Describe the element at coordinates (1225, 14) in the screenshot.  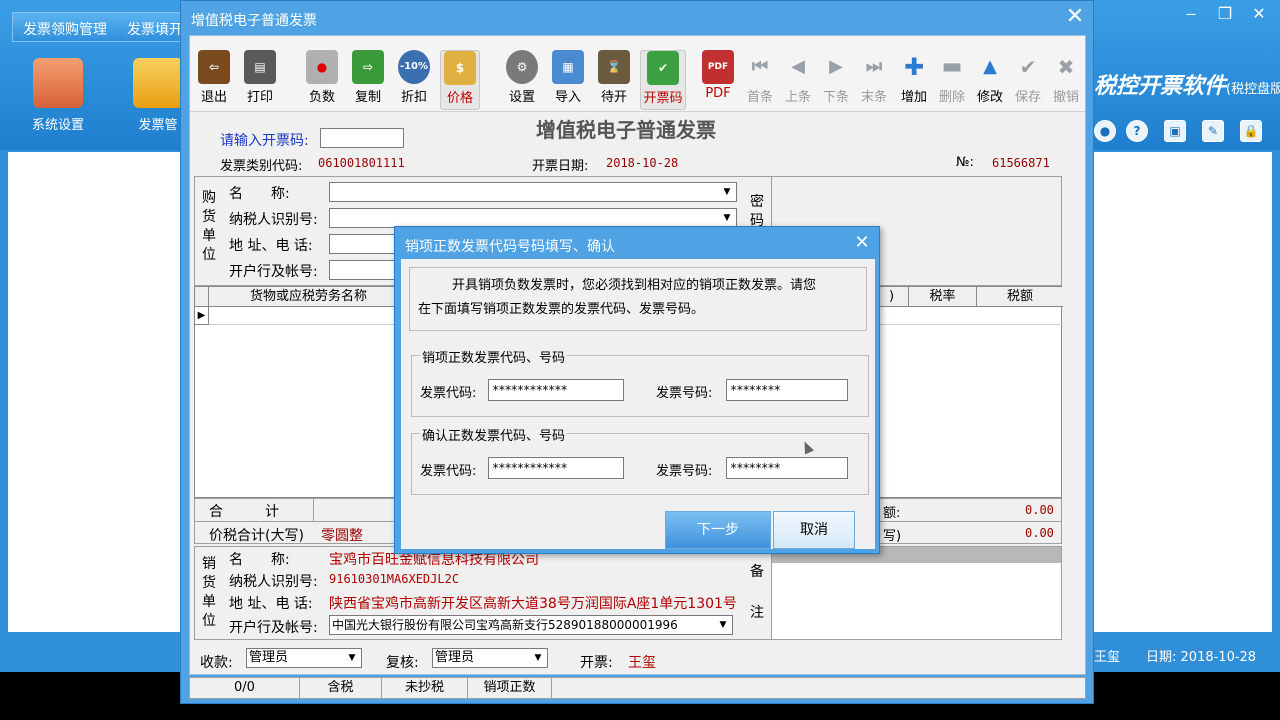
I see `restore-button: ❐` at that location.